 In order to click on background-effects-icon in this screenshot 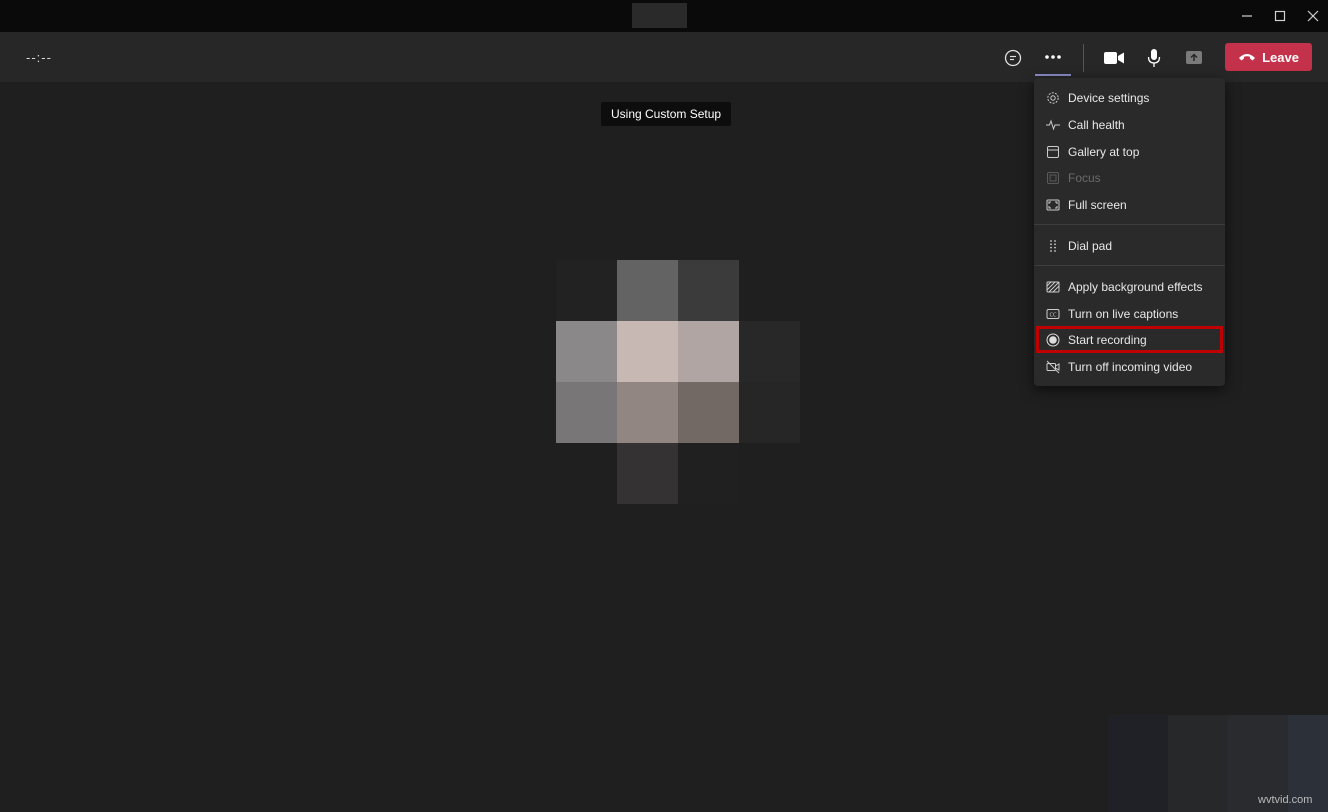, I will do `click(1053, 287)`.